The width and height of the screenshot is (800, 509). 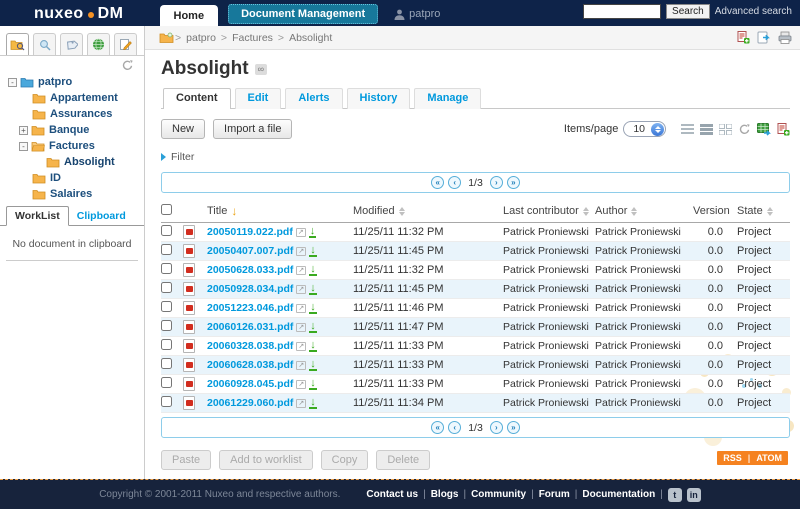 I want to click on document-link: 20050928.034.pdf, so click(x=250, y=289).